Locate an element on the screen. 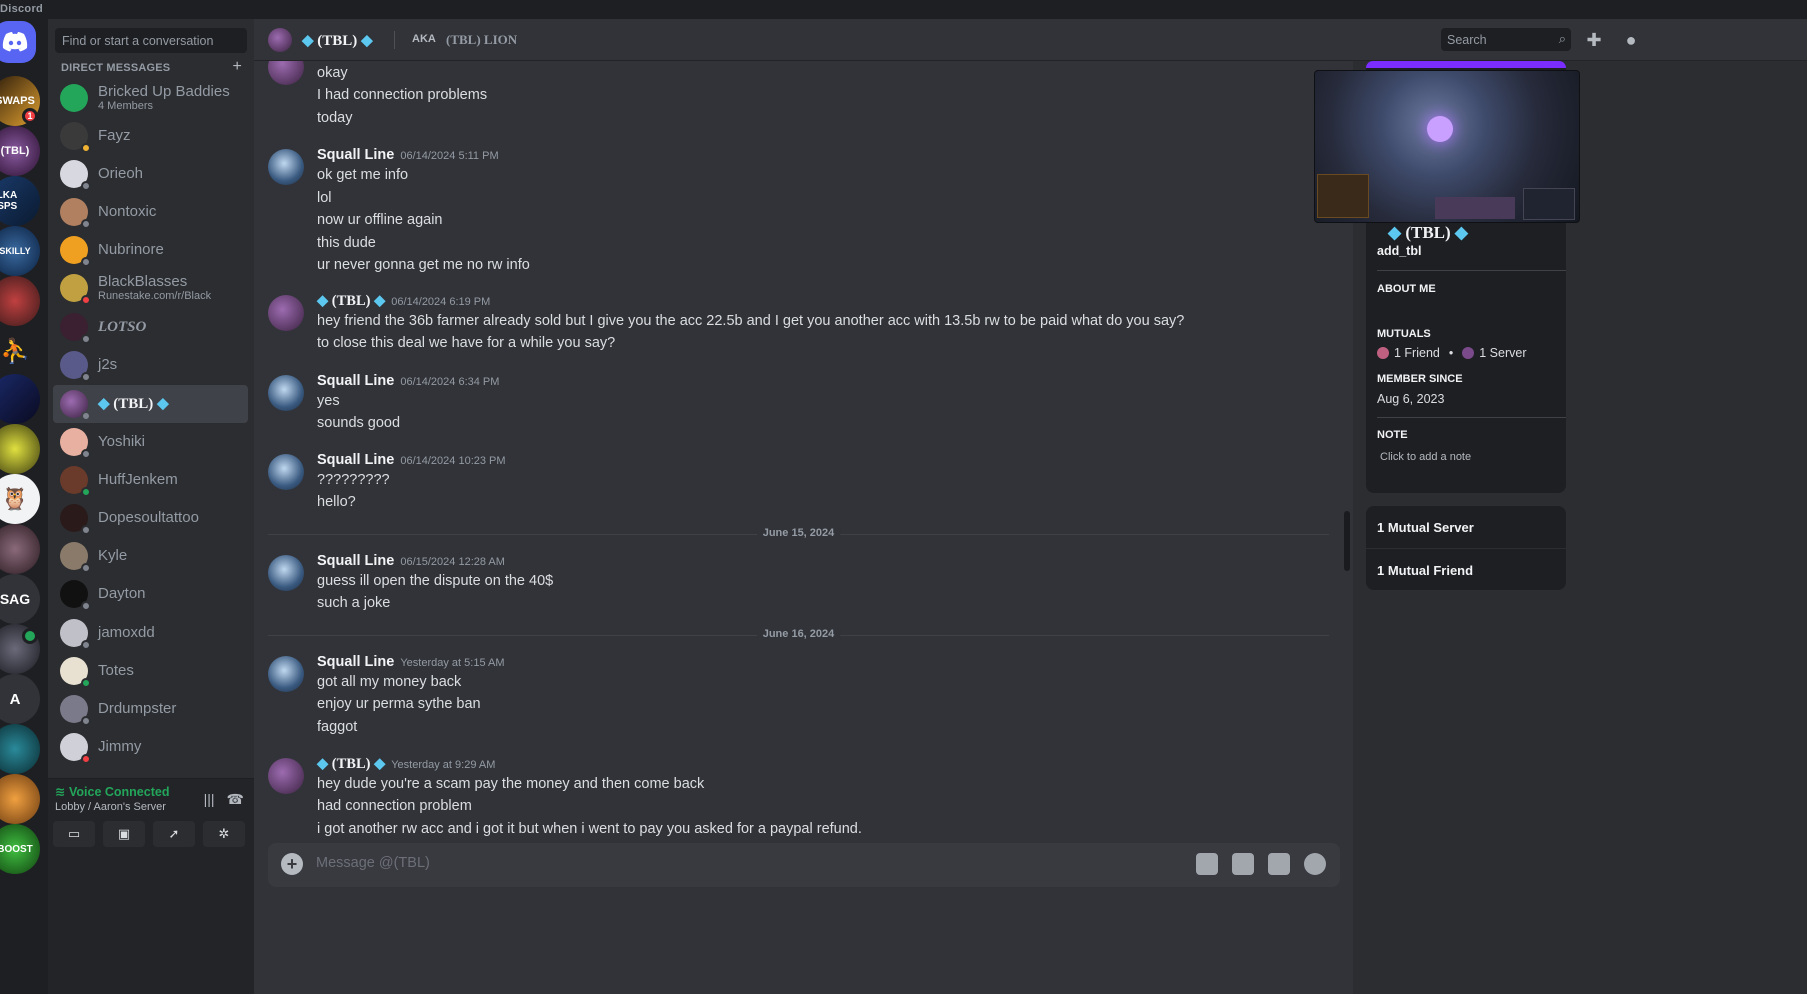  server-a: A is located at coordinates (20, 699).